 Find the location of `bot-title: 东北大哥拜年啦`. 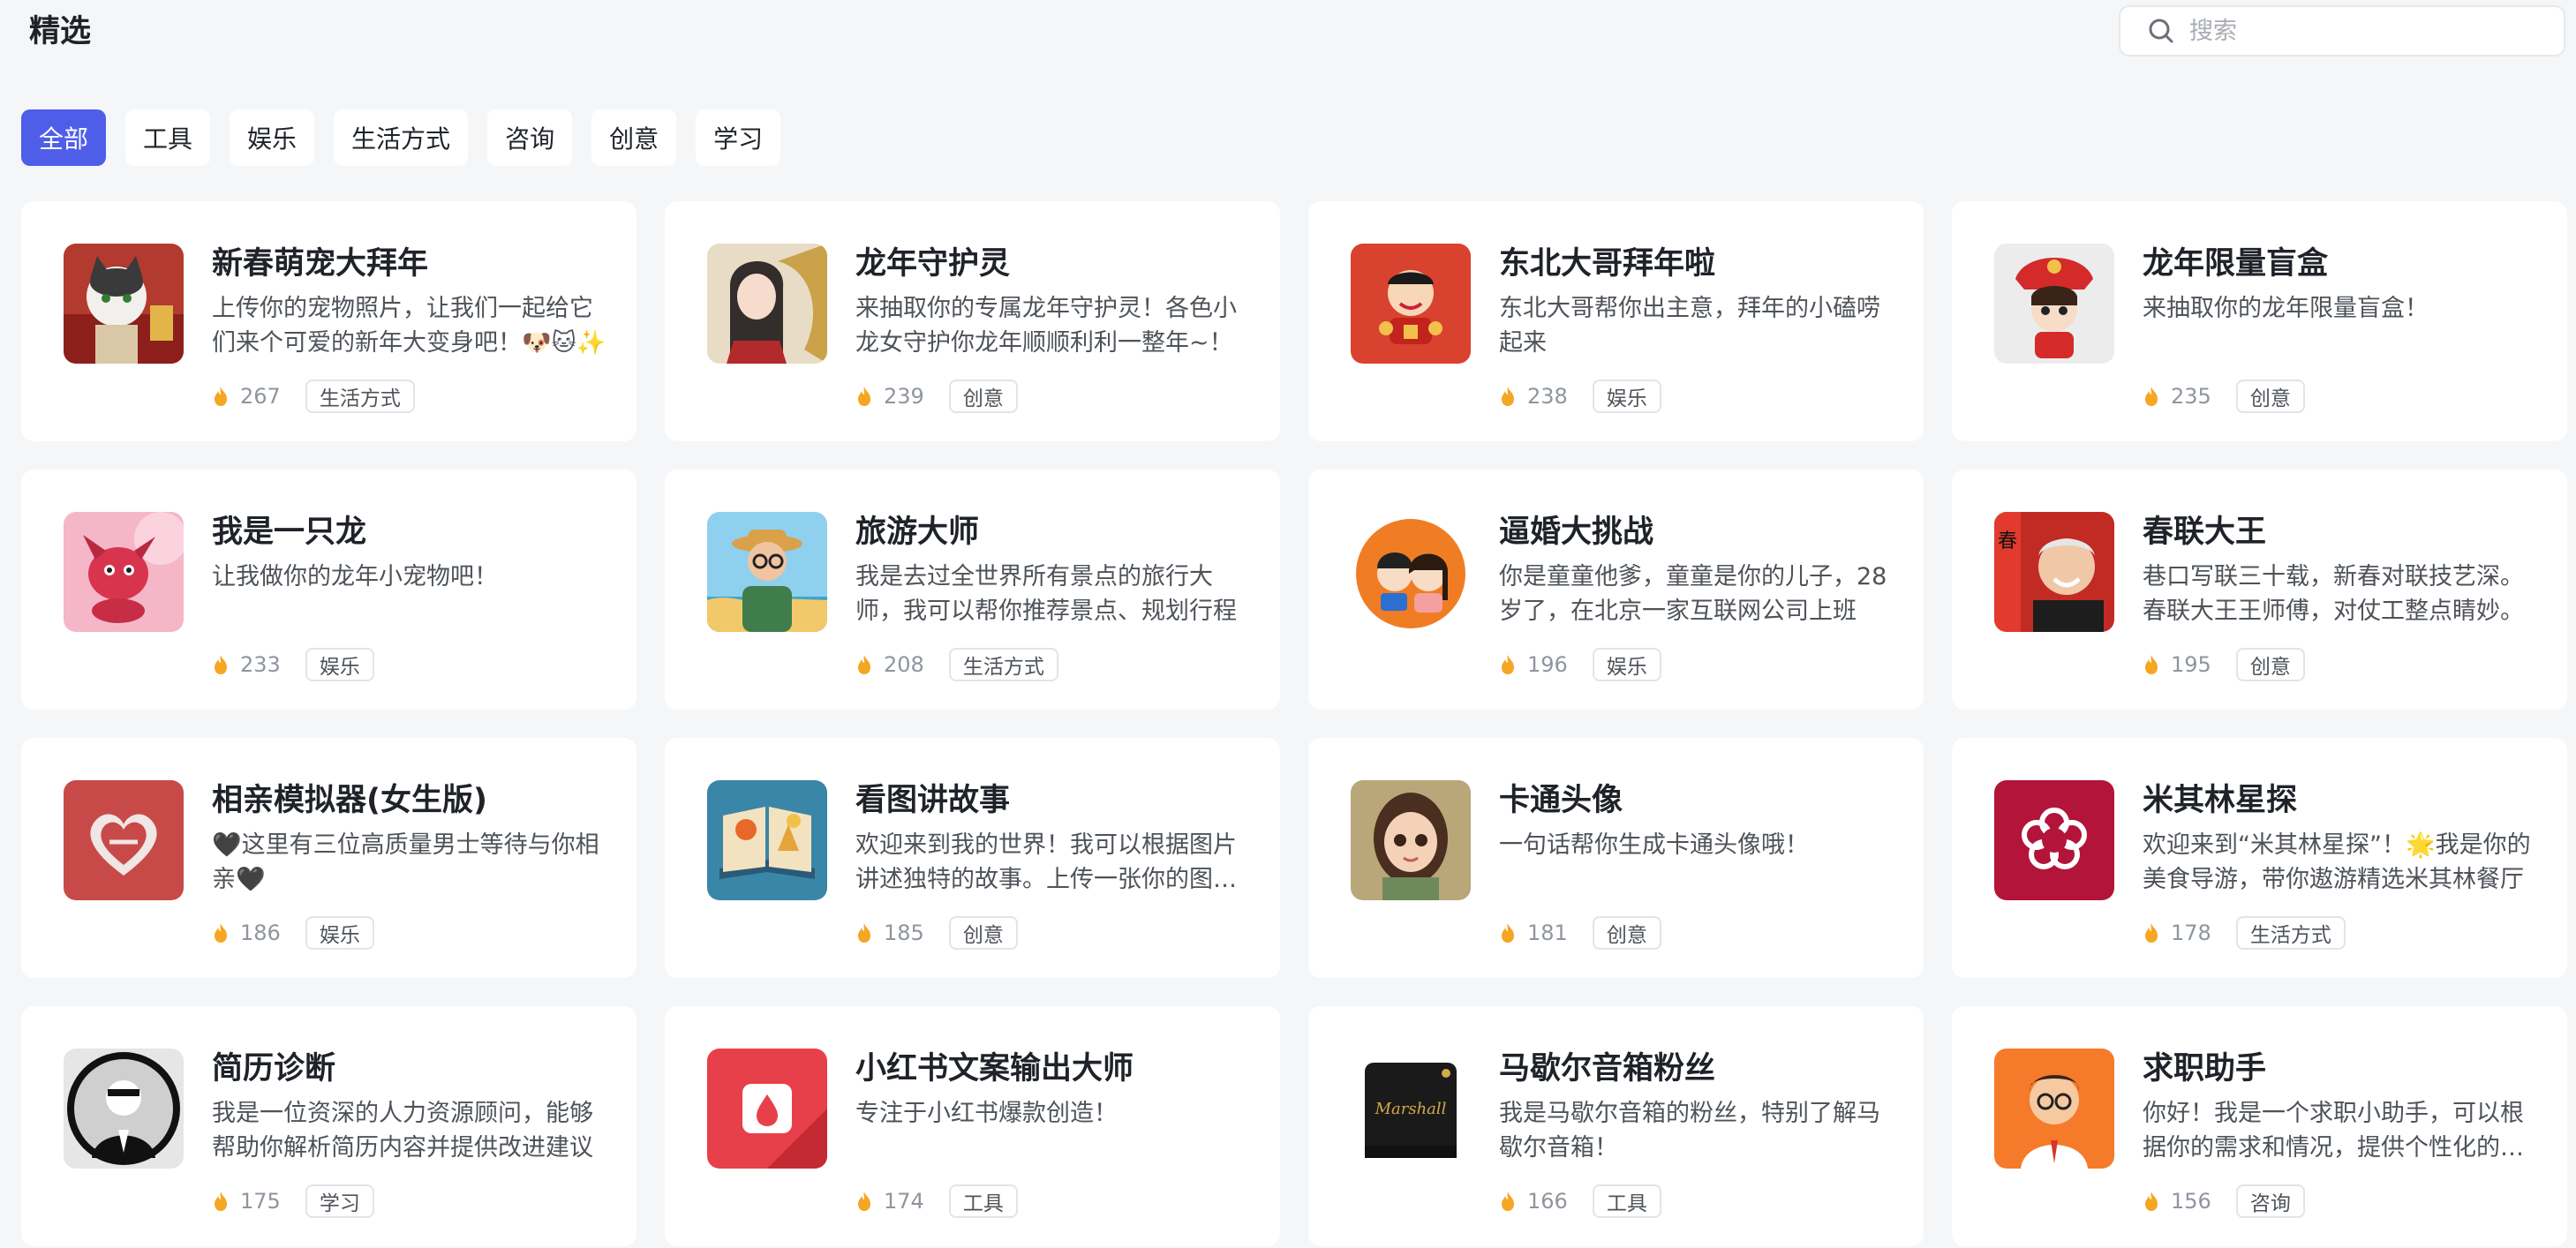

bot-title: 东北大哥拜年啦 is located at coordinates (1608, 264).